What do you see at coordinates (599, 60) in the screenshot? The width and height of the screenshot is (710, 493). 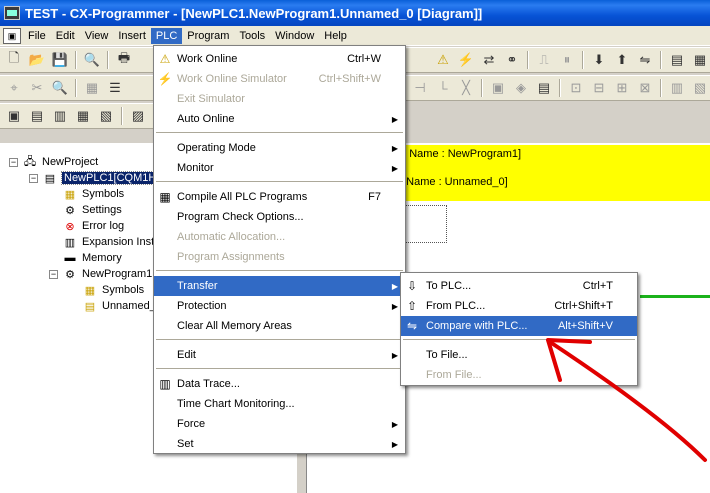 I see `download-icon: ⬇` at bounding box center [599, 60].